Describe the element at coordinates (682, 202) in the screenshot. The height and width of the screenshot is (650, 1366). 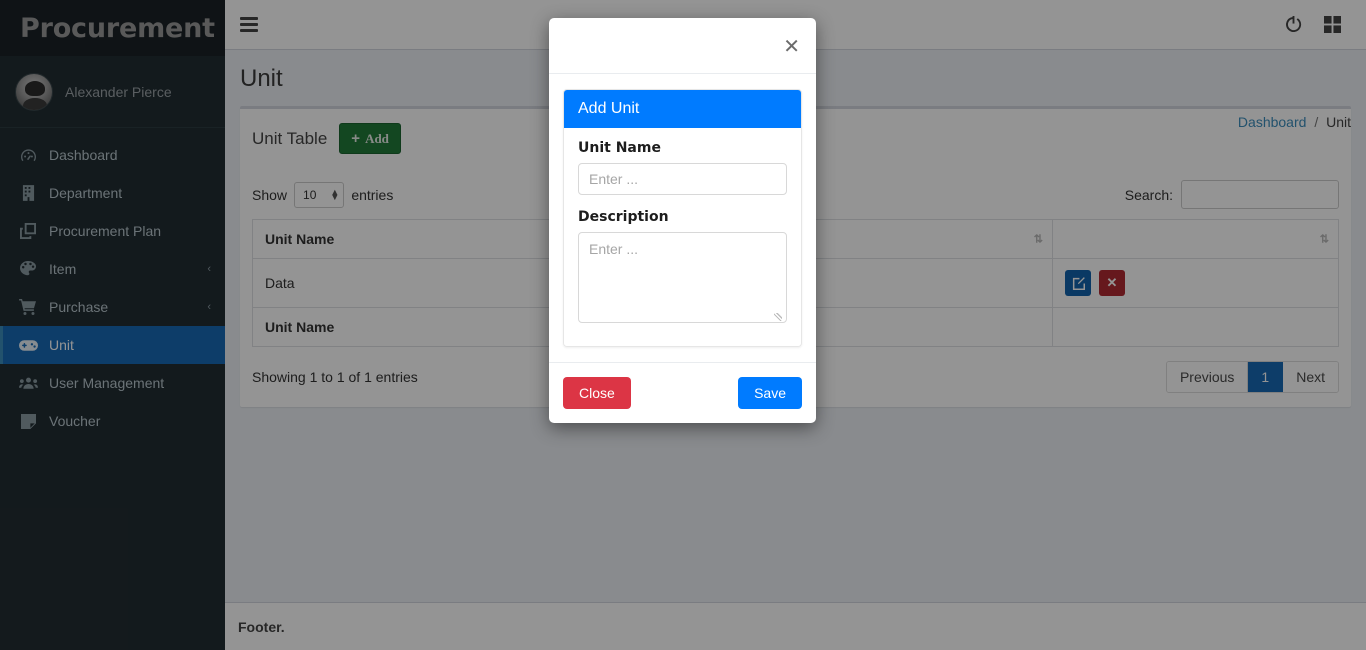
I see `field-spacer` at that location.